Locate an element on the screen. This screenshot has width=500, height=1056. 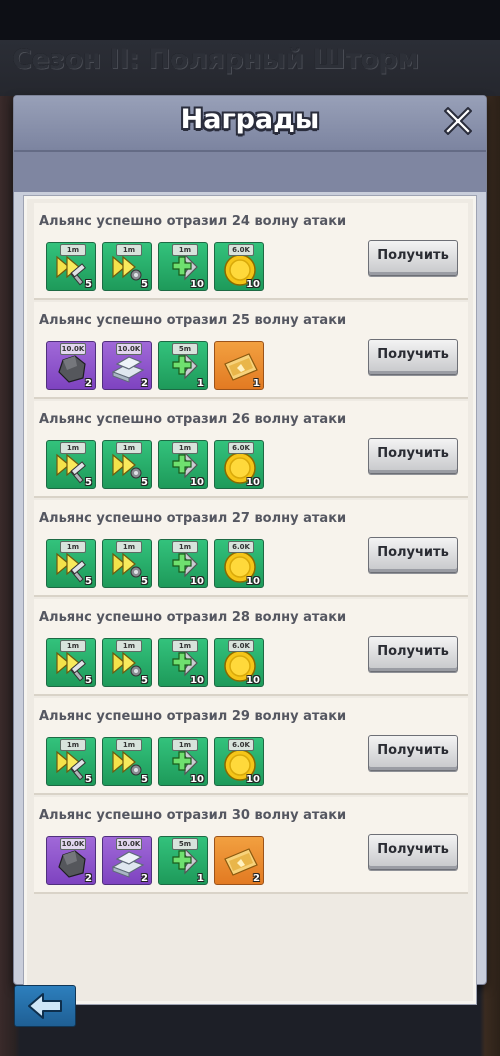
close-icon is located at coordinates (458, 121).